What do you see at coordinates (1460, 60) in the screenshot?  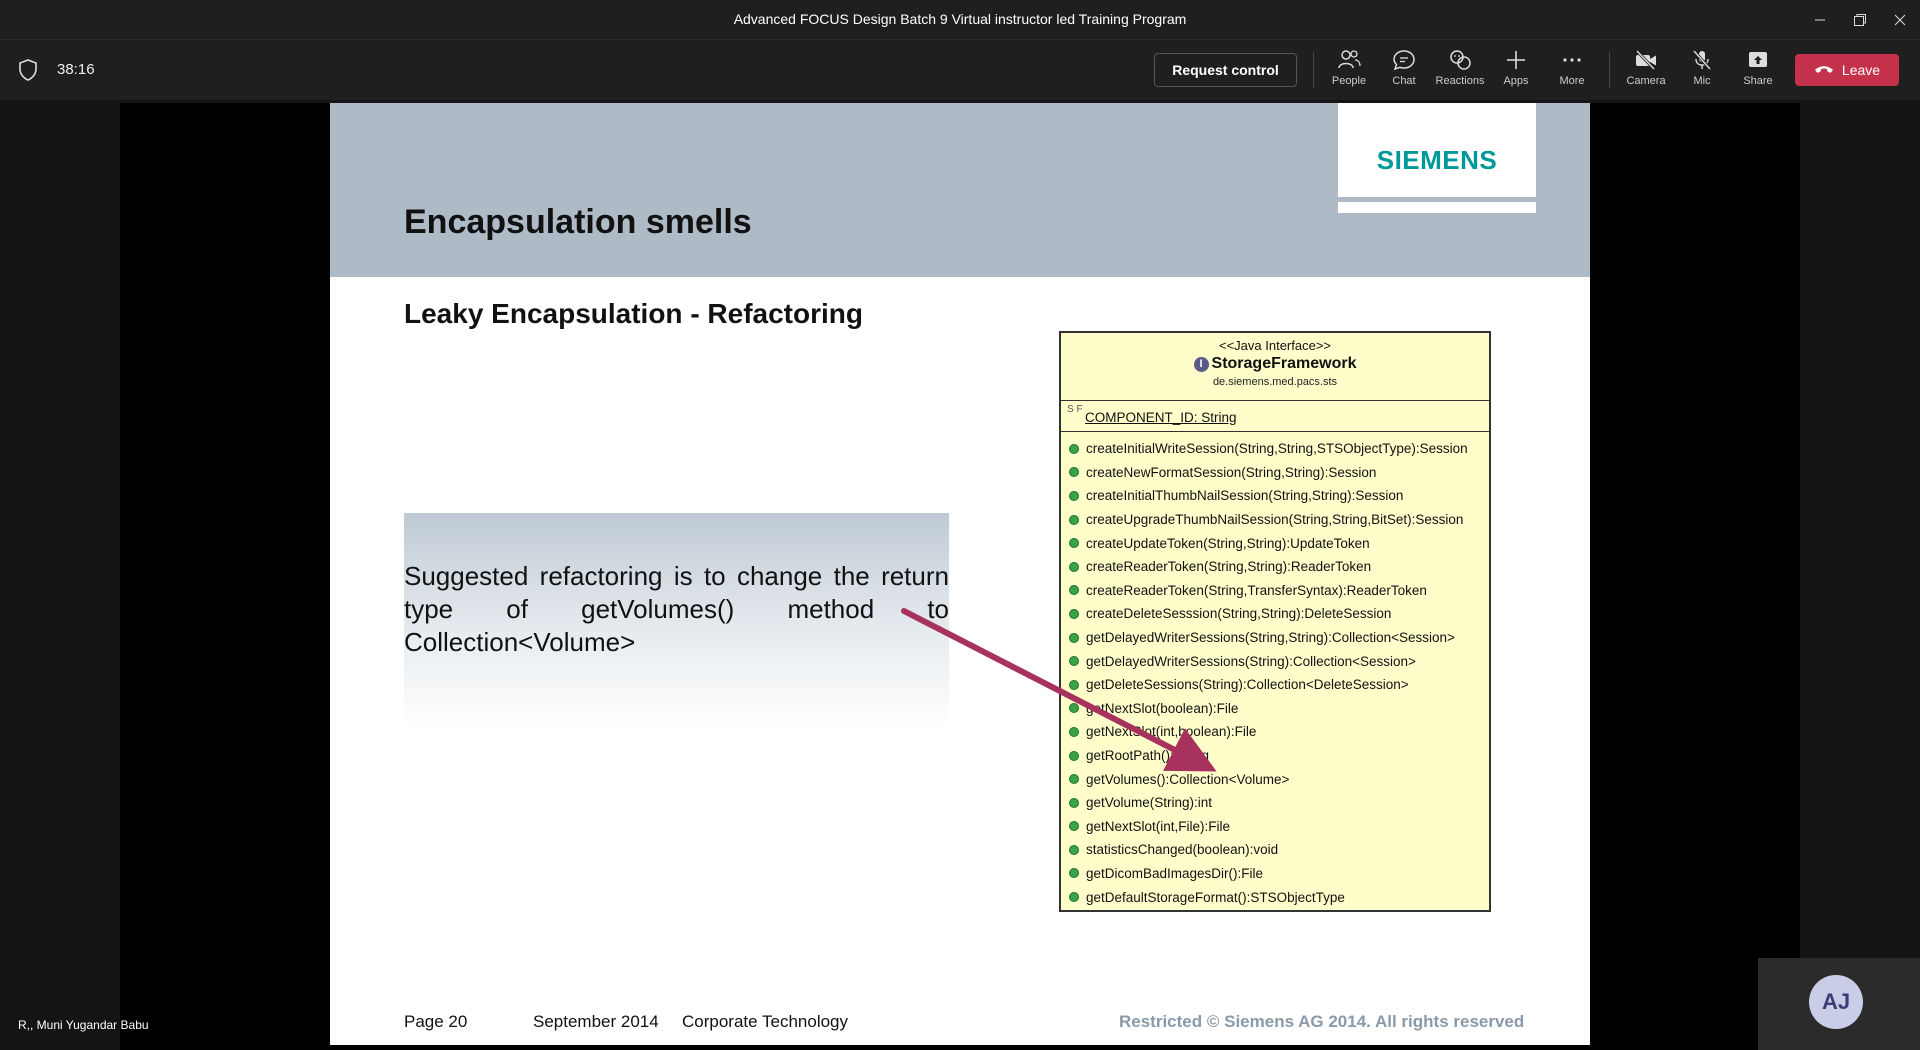 I see `reactions-icon` at bounding box center [1460, 60].